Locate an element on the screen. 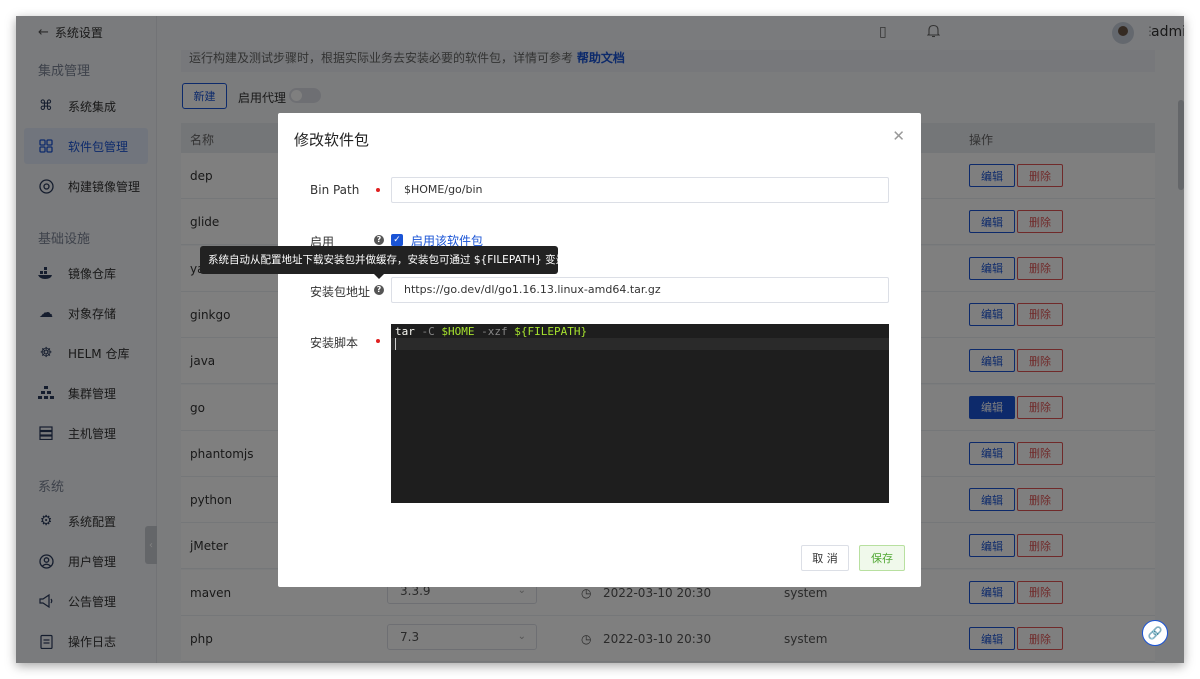 The width and height of the screenshot is (1200, 679). close-icon: ✕ is located at coordinates (898, 136).